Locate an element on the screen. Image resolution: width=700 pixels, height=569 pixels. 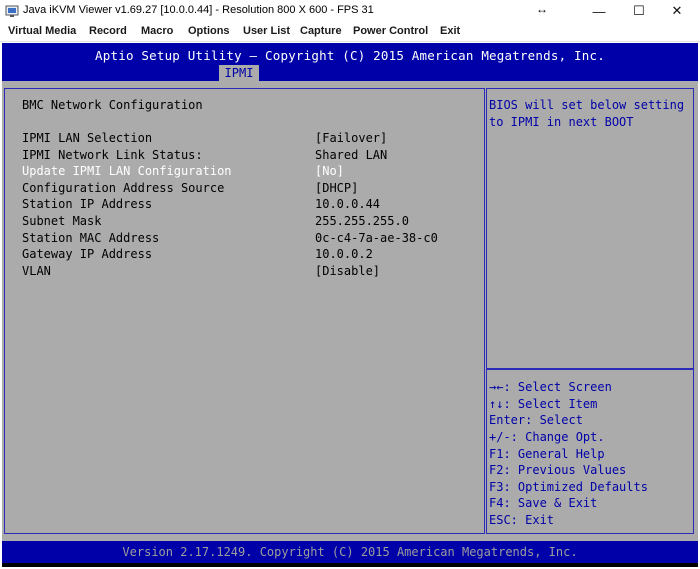
key-help-select-screen: →←: Select Screen is located at coordinates (550, 387).